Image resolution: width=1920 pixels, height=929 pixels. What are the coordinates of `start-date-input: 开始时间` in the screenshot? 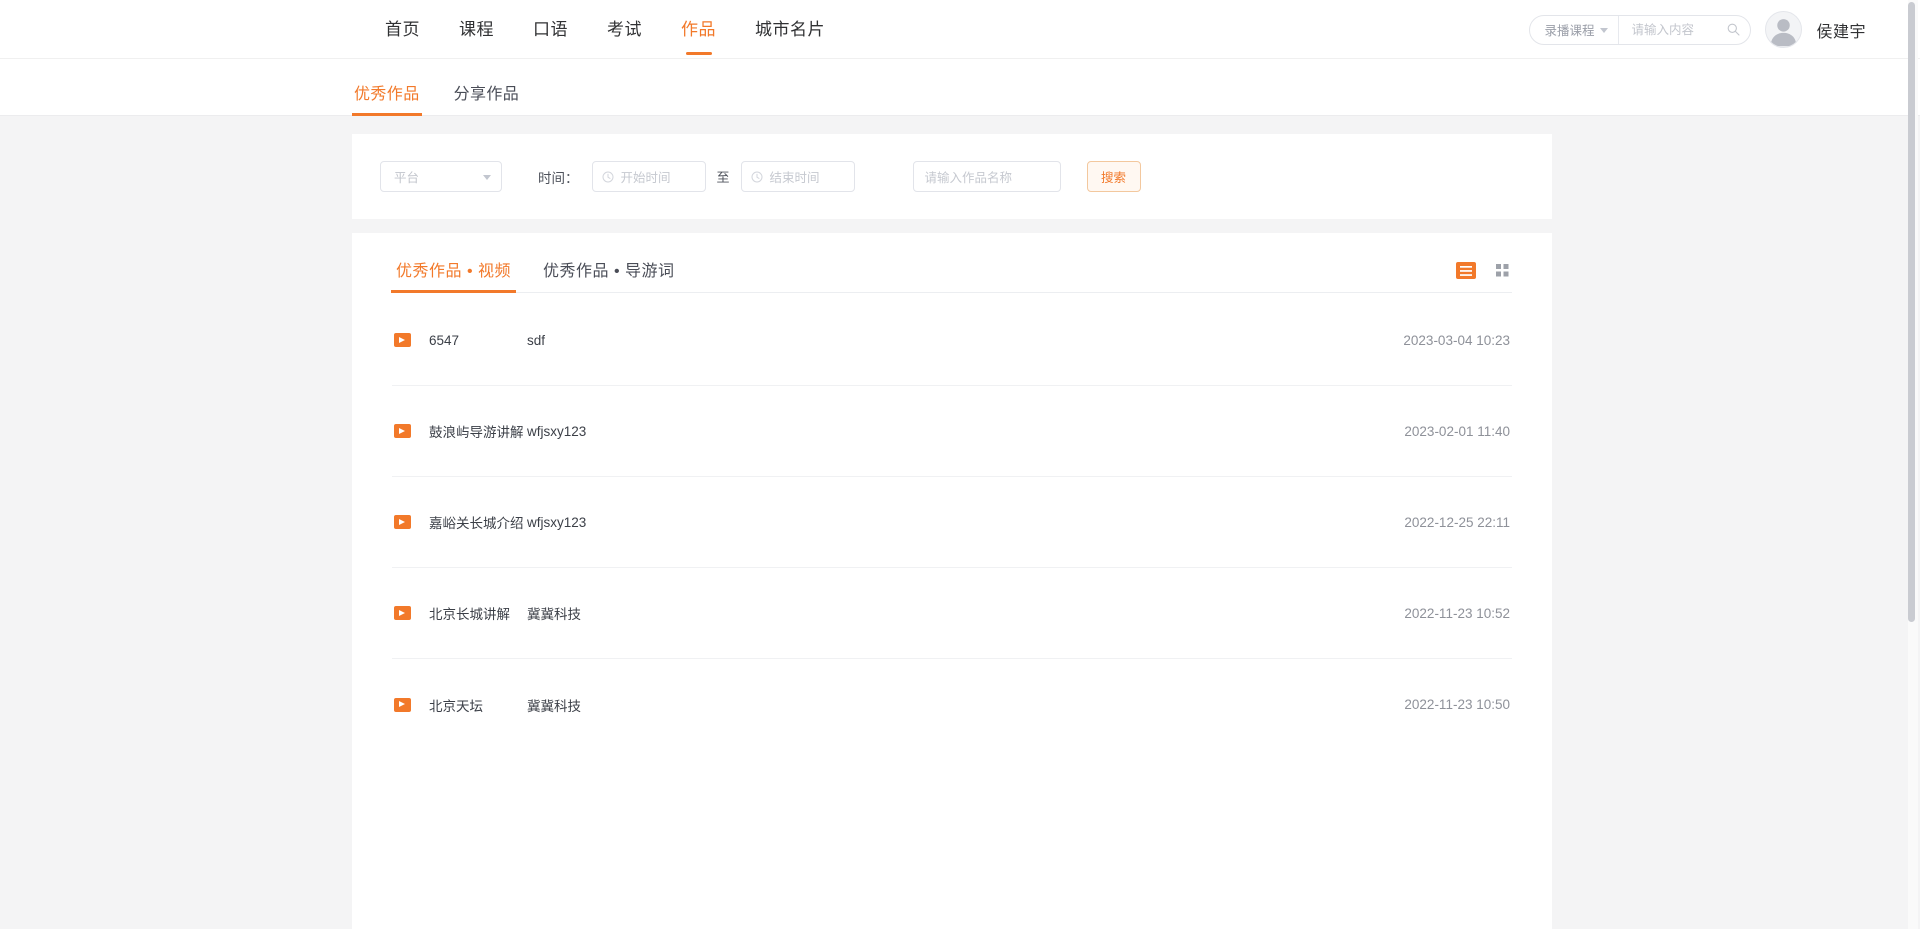 It's located at (648, 176).